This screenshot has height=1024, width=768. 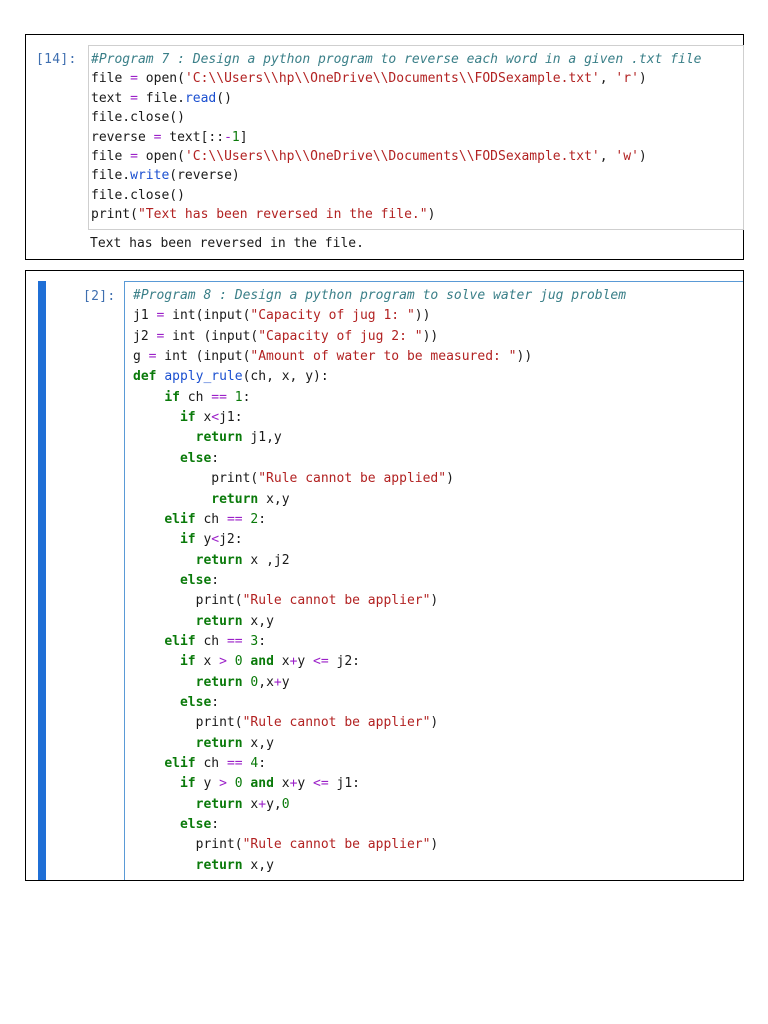 I want to click on cell-1-code-line-5: reverse = text[::-1], so click(x=169, y=137).